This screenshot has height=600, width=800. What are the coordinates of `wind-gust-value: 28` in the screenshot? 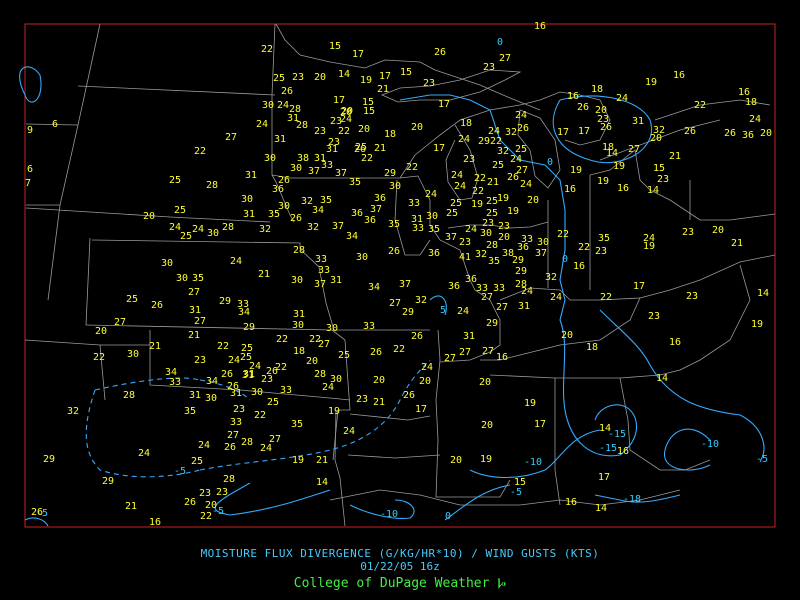 It's located at (302, 125).